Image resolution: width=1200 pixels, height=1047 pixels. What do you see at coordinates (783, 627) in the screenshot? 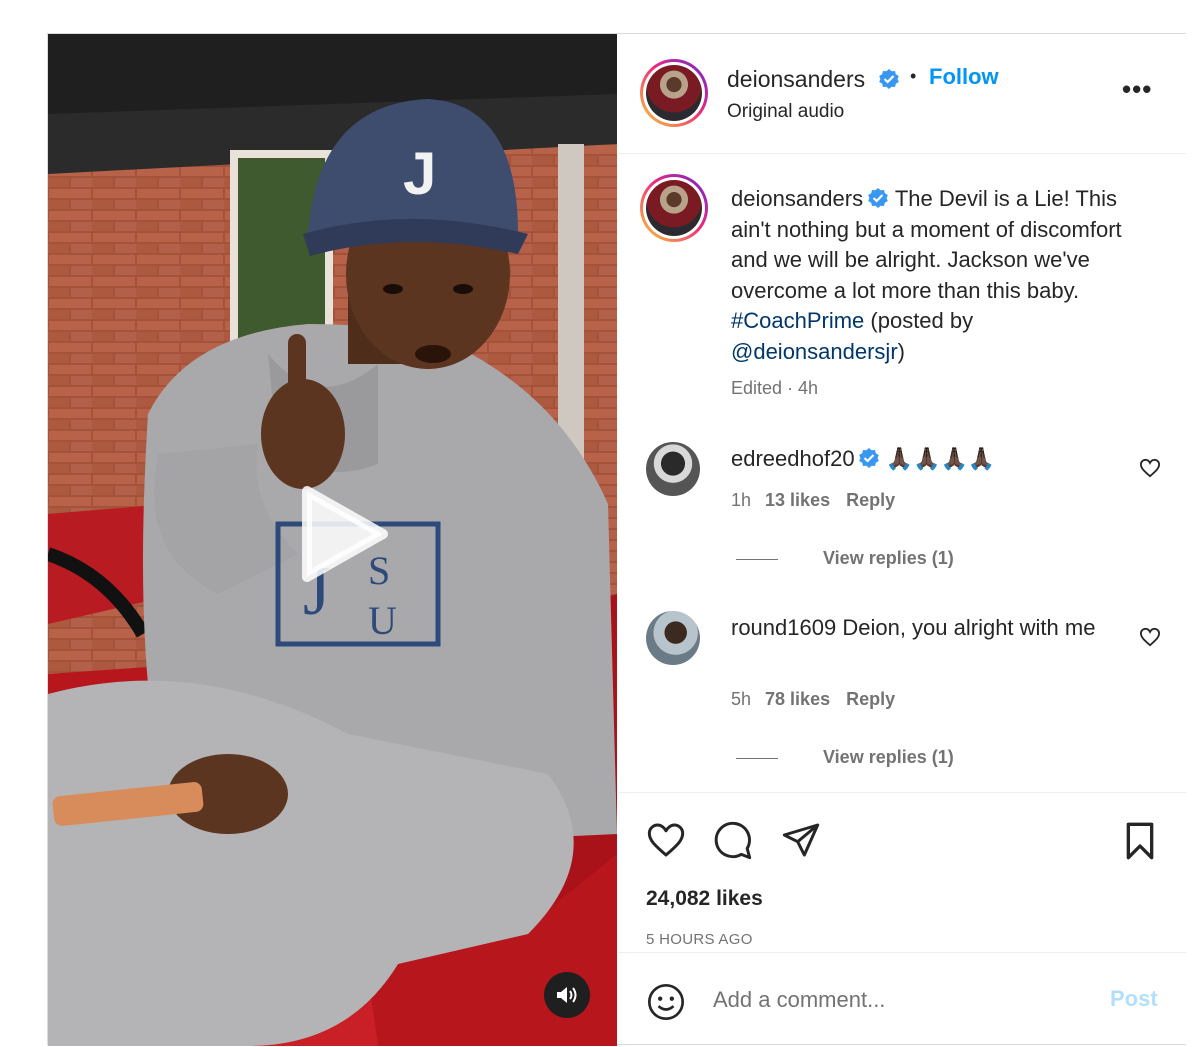
I see `commenter-username: round1609` at bounding box center [783, 627].